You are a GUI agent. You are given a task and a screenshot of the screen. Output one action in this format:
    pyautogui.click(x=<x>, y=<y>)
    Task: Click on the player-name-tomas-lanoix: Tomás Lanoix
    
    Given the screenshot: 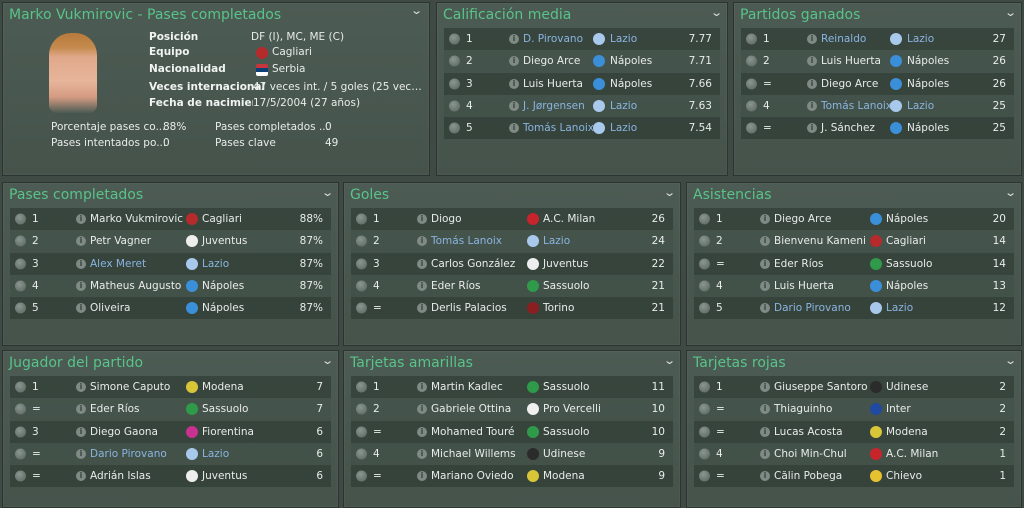 What is the action you would take?
    pyautogui.click(x=466, y=241)
    